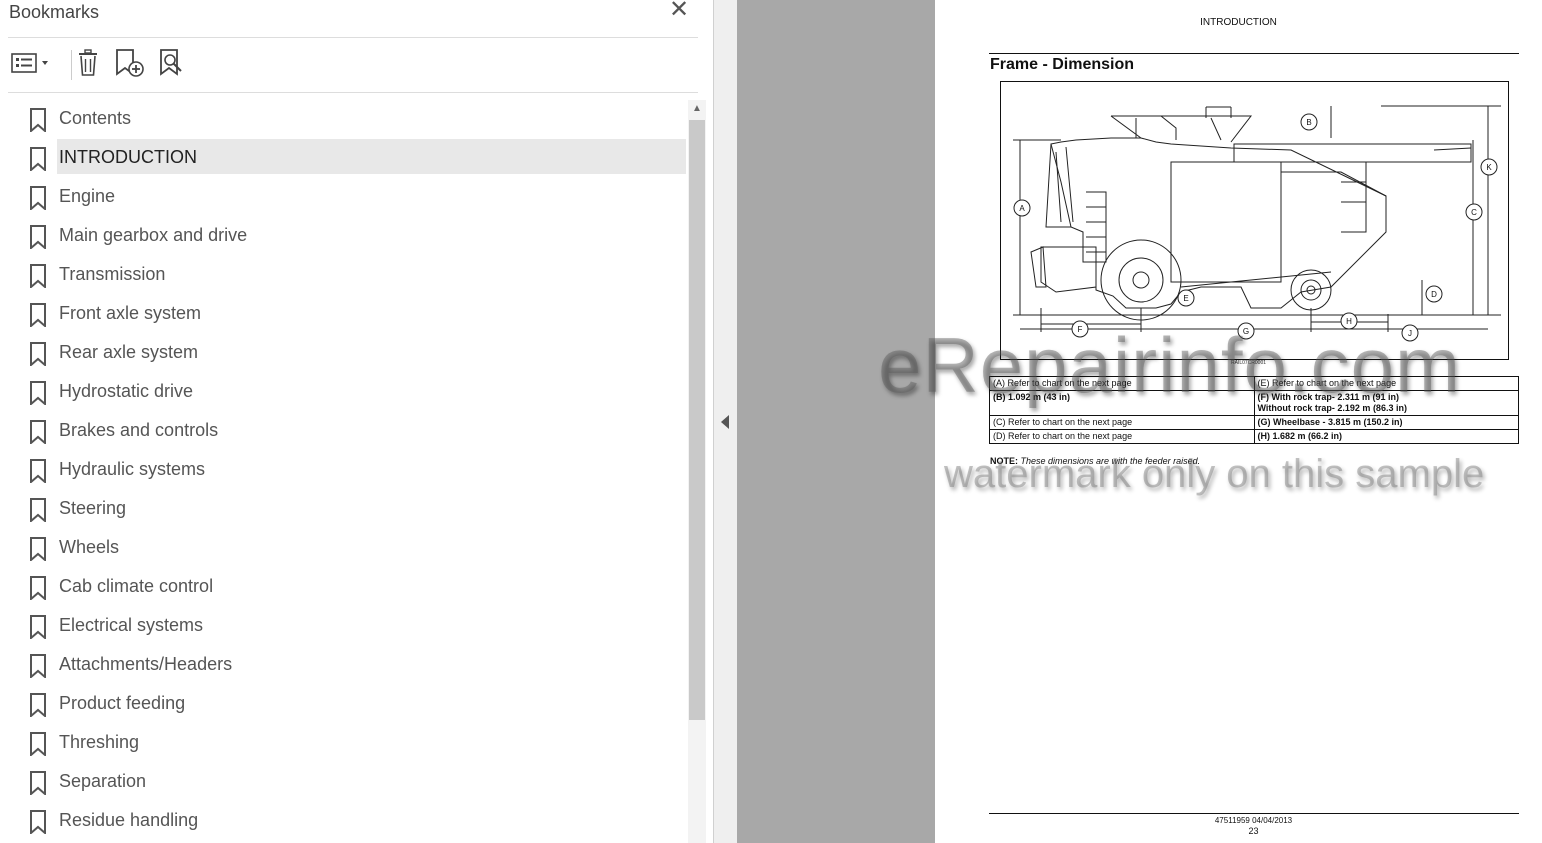 The height and width of the screenshot is (843, 1542). What do you see at coordinates (1185, 298) in the screenshot?
I see `dim-label-e: E` at bounding box center [1185, 298].